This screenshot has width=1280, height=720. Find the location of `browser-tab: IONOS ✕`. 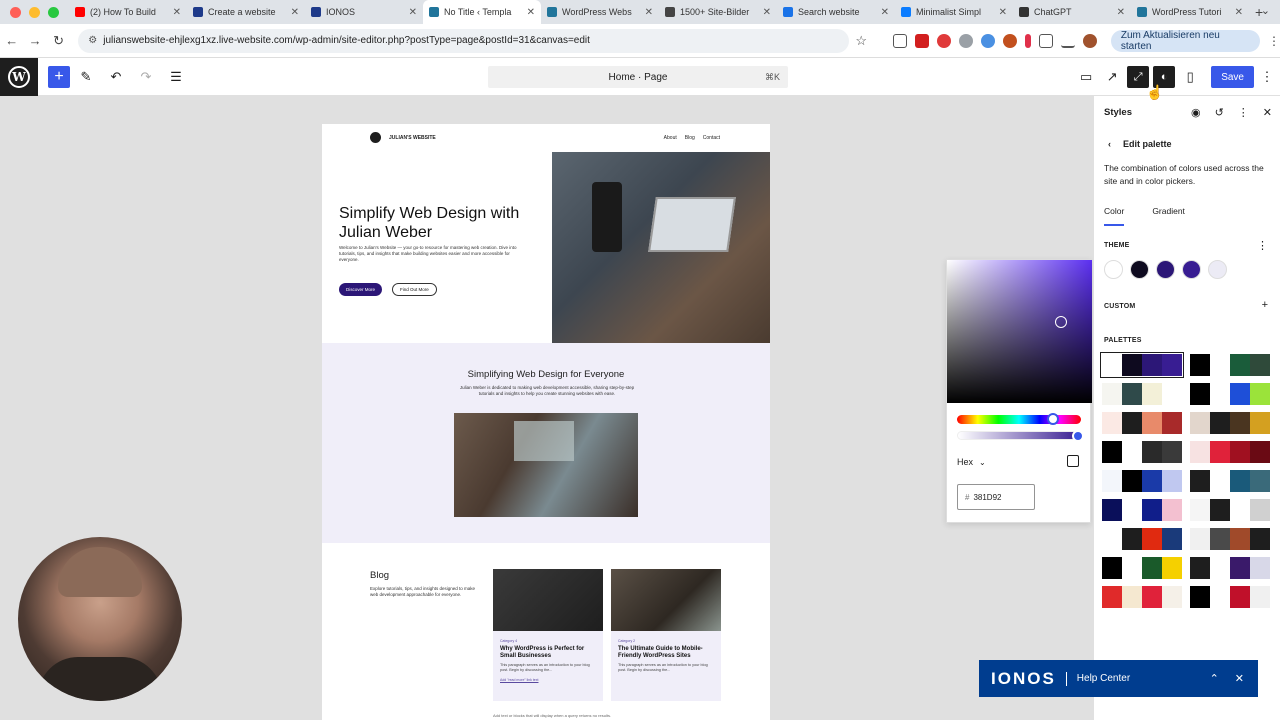

browser-tab: IONOS ✕ is located at coordinates (364, 12).